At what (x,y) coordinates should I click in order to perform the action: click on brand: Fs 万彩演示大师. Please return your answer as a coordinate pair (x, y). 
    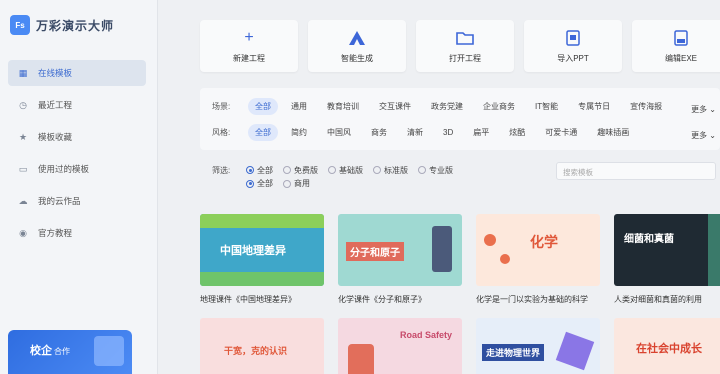
    Looking at the image, I should click on (62, 25).